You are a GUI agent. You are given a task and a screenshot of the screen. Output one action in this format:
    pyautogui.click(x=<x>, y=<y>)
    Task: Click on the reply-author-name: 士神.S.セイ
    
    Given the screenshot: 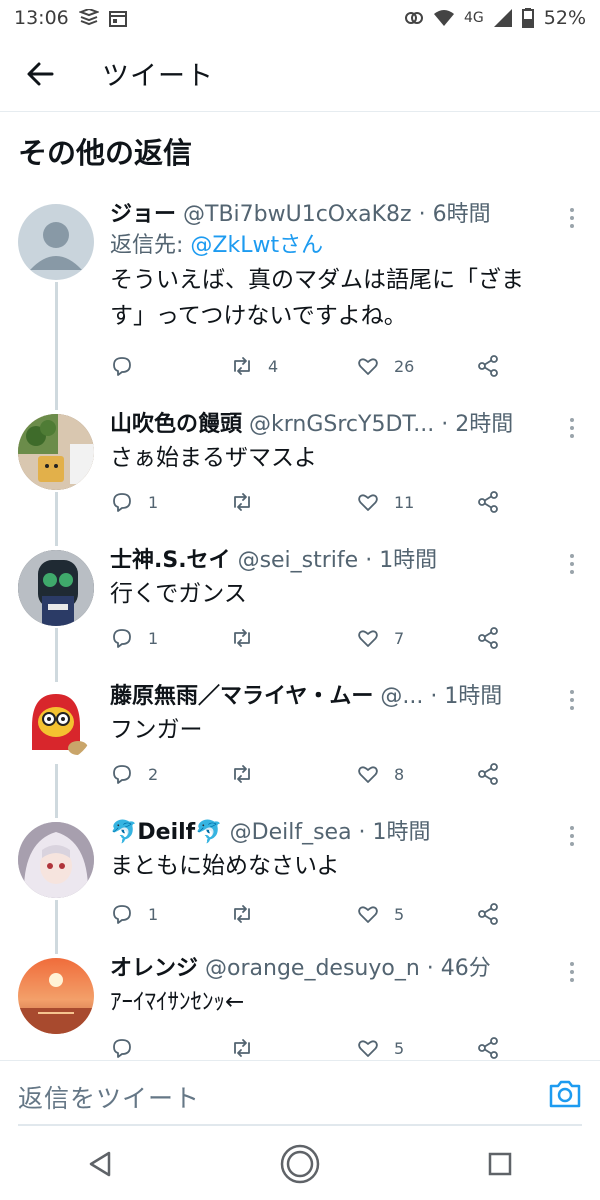 What is the action you would take?
    pyautogui.click(x=170, y=560)
    